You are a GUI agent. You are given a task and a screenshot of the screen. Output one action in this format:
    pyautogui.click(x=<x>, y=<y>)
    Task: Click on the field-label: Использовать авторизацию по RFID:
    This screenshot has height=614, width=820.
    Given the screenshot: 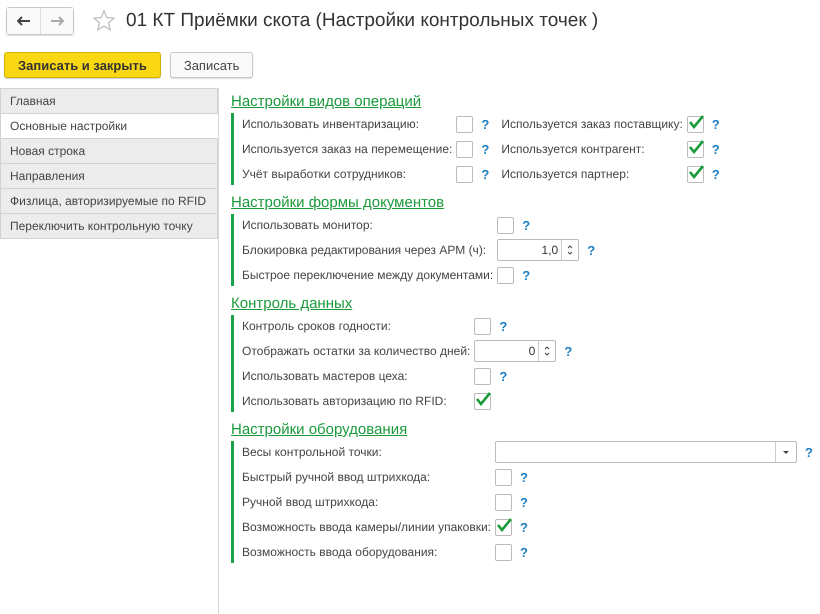 What is the action you would take?
    pyautogui.click(x=345, y=401)
    